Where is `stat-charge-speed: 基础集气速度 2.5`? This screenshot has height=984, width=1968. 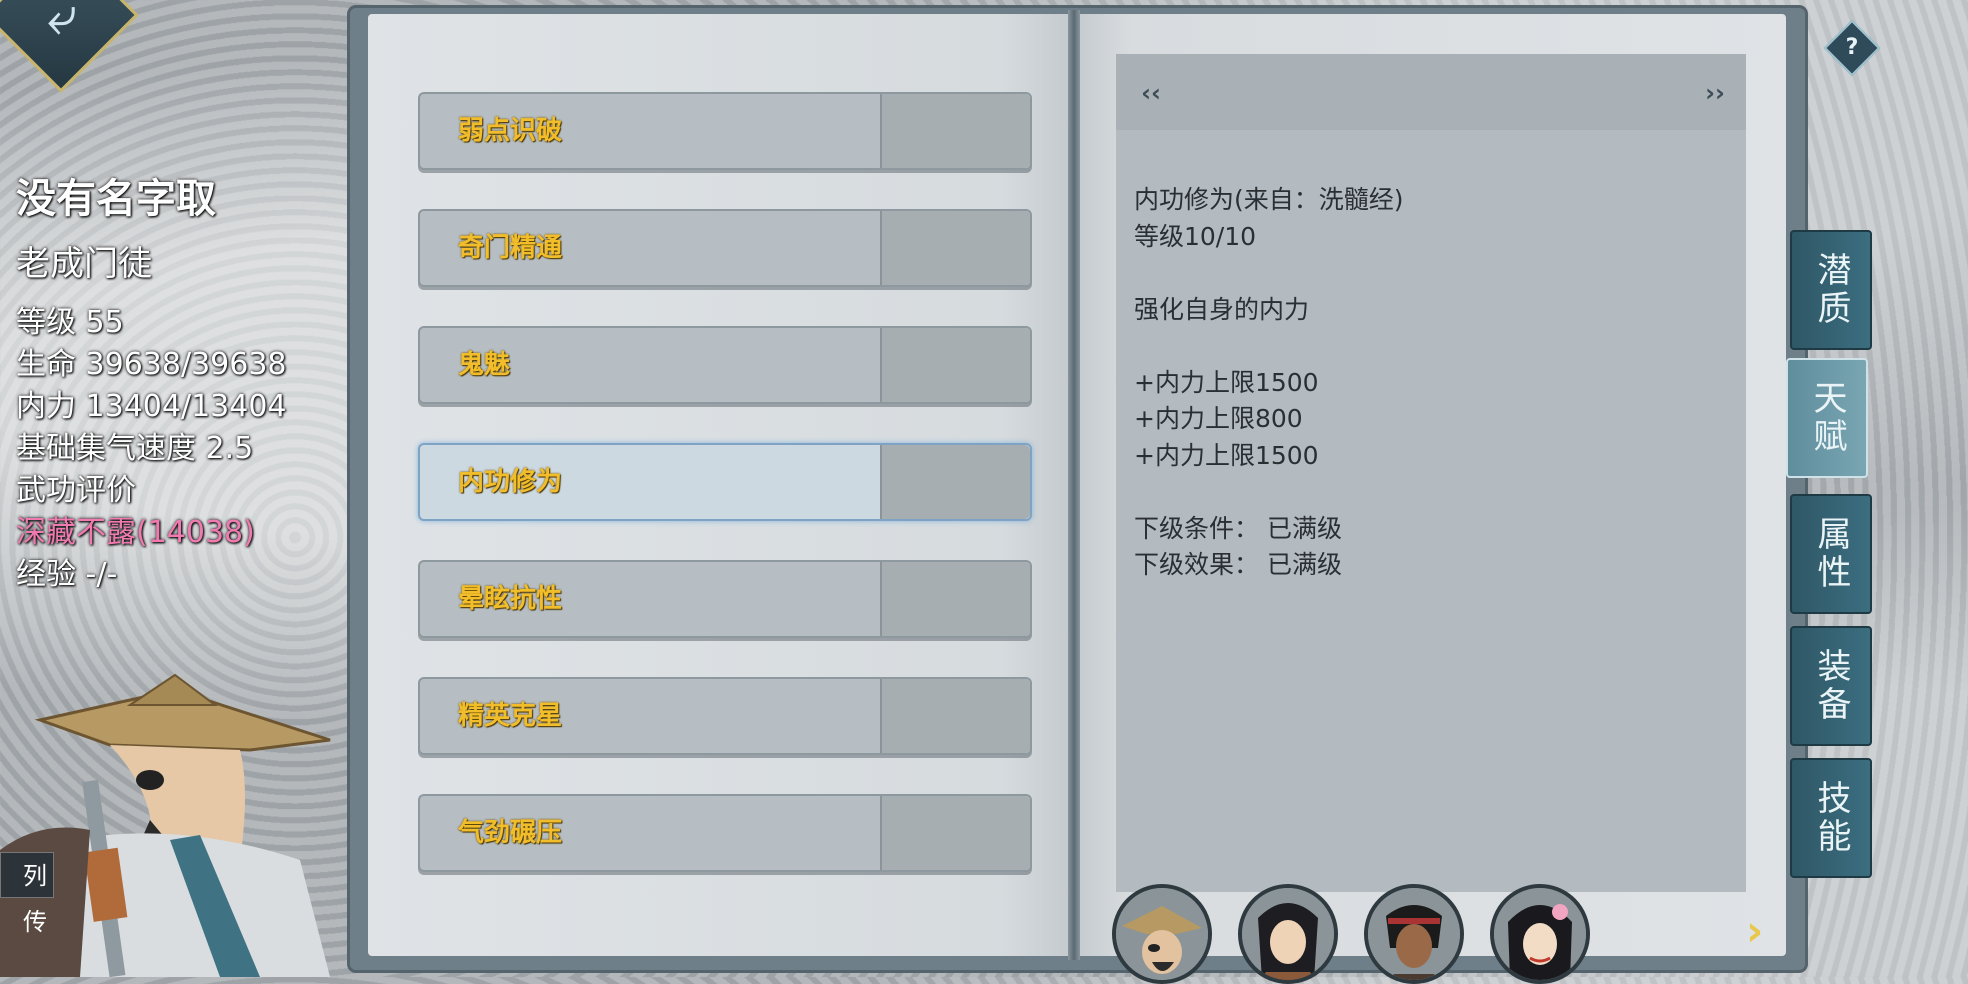
stat-charge-speed: 基础集气速度 2.5 is located at coordinates (135, 448).